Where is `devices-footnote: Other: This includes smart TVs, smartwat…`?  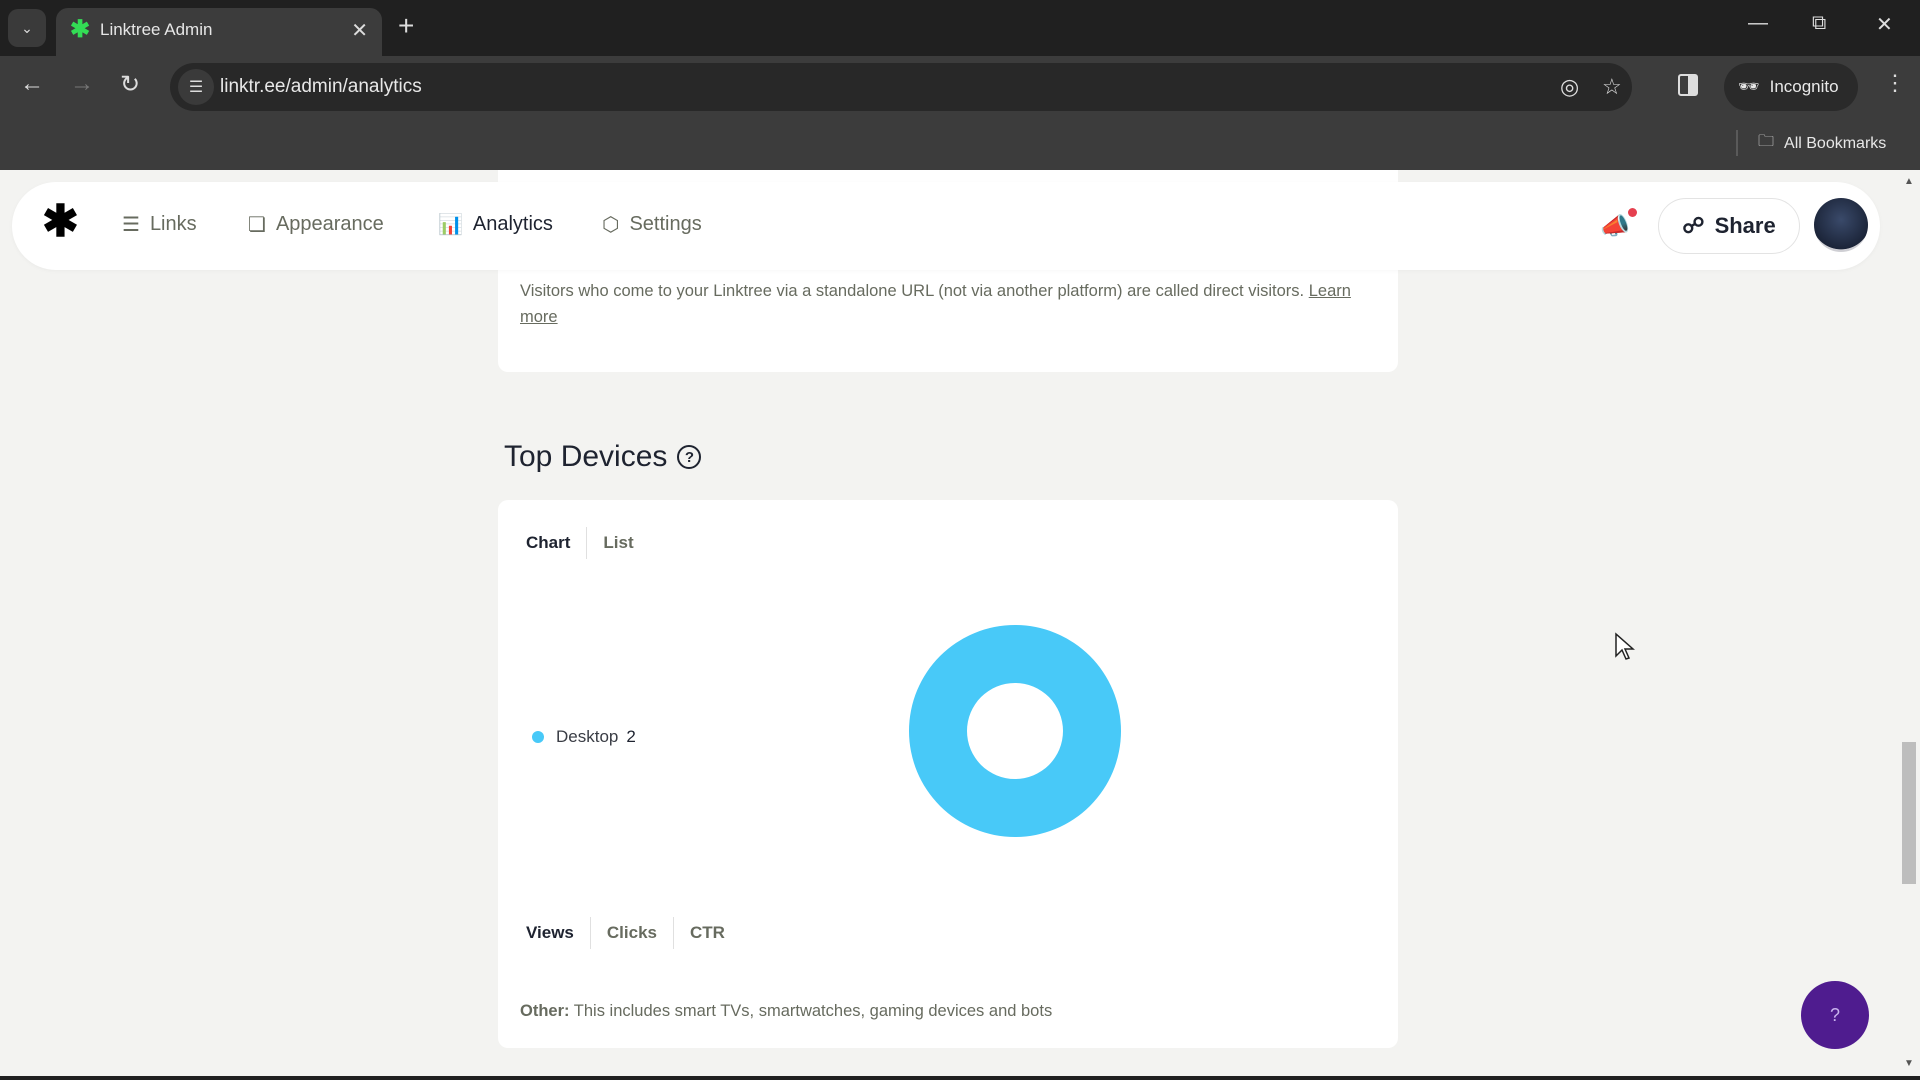 devices-footnote: Other: This includes smart TVs, smartwat… is located at coordinates (786, 1011).